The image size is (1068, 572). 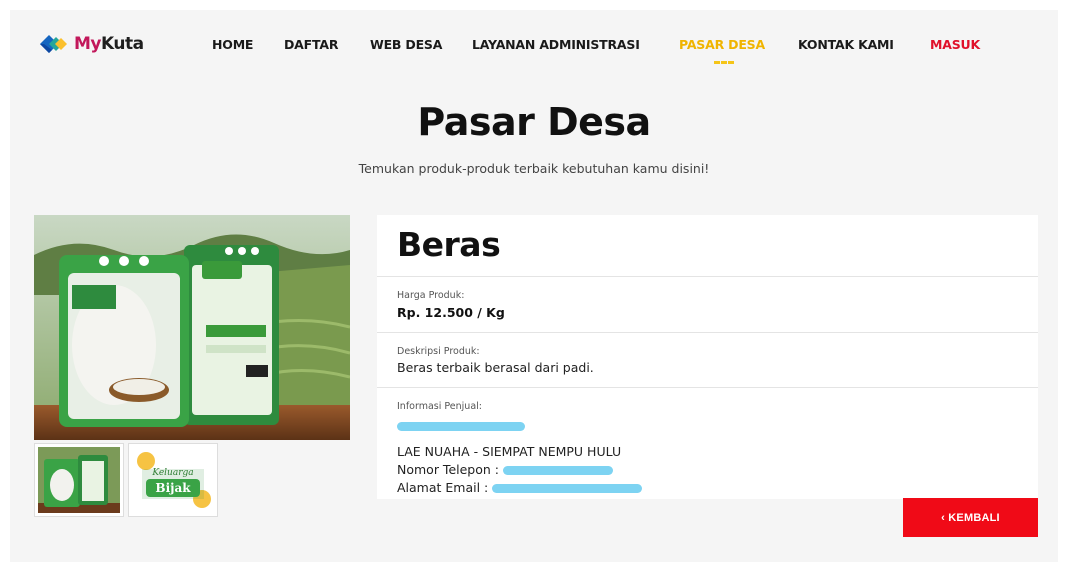 What do you see at coordinates (126, 480) in the screenshot?
I see `product-thumbnails: Keluarga Bijak` at bounding box center [126, 480].